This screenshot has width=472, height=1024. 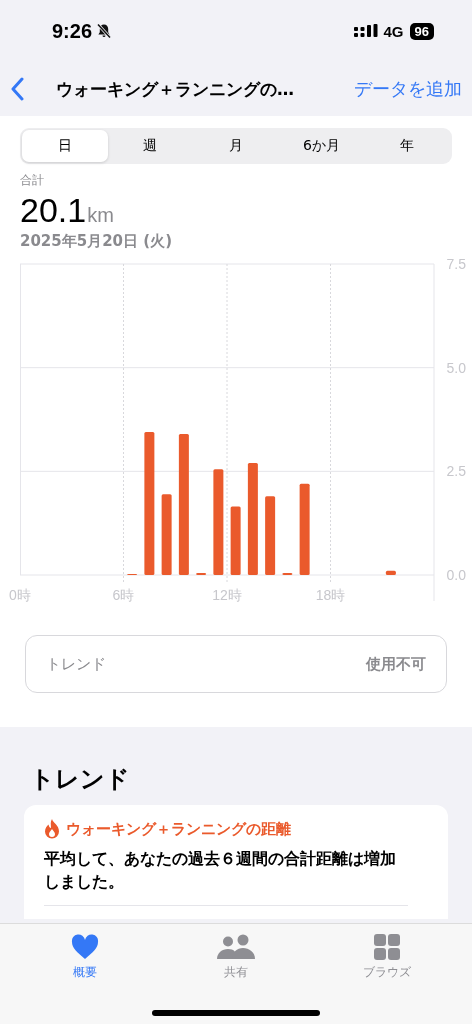 I want to click on period-tab: 月, so click(x=236, y=146).